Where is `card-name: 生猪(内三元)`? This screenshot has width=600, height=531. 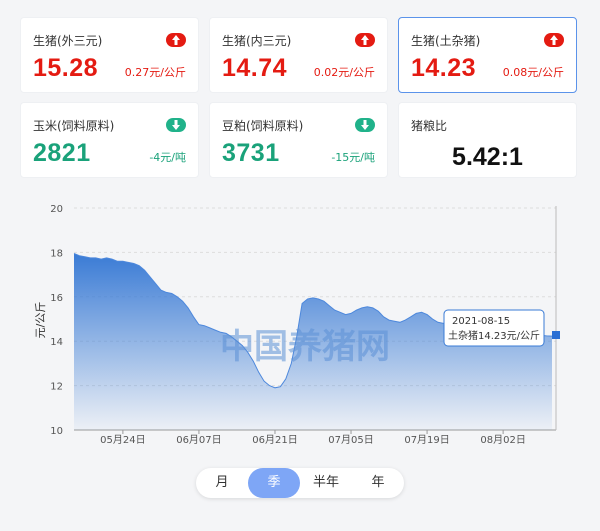 card-name: 生猪(内三元) is located at coordinates (257, 41).